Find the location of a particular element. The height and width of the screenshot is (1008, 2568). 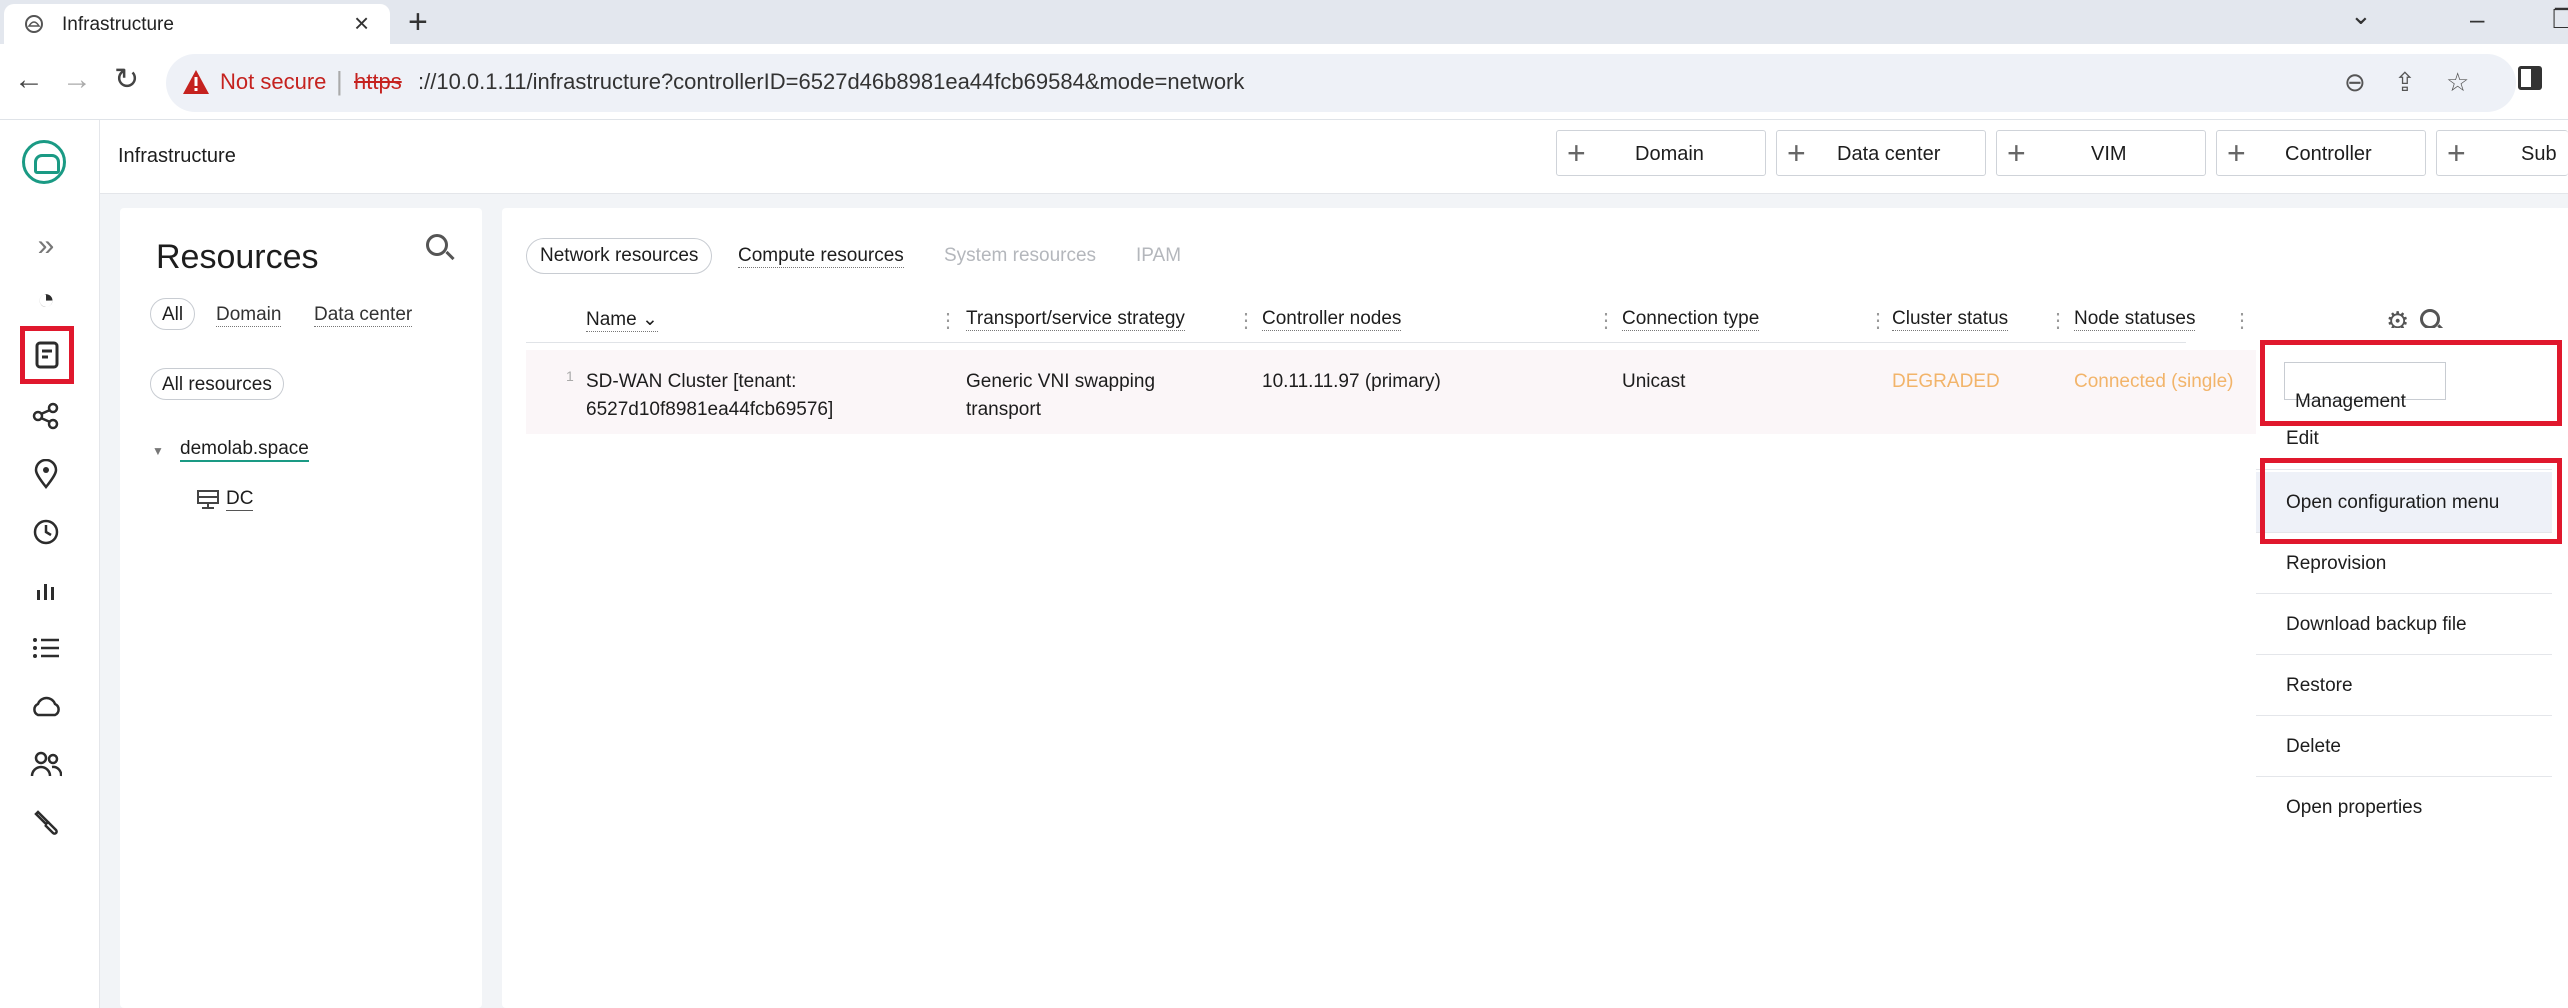

tools-icon is located at coordinates (46, 822).